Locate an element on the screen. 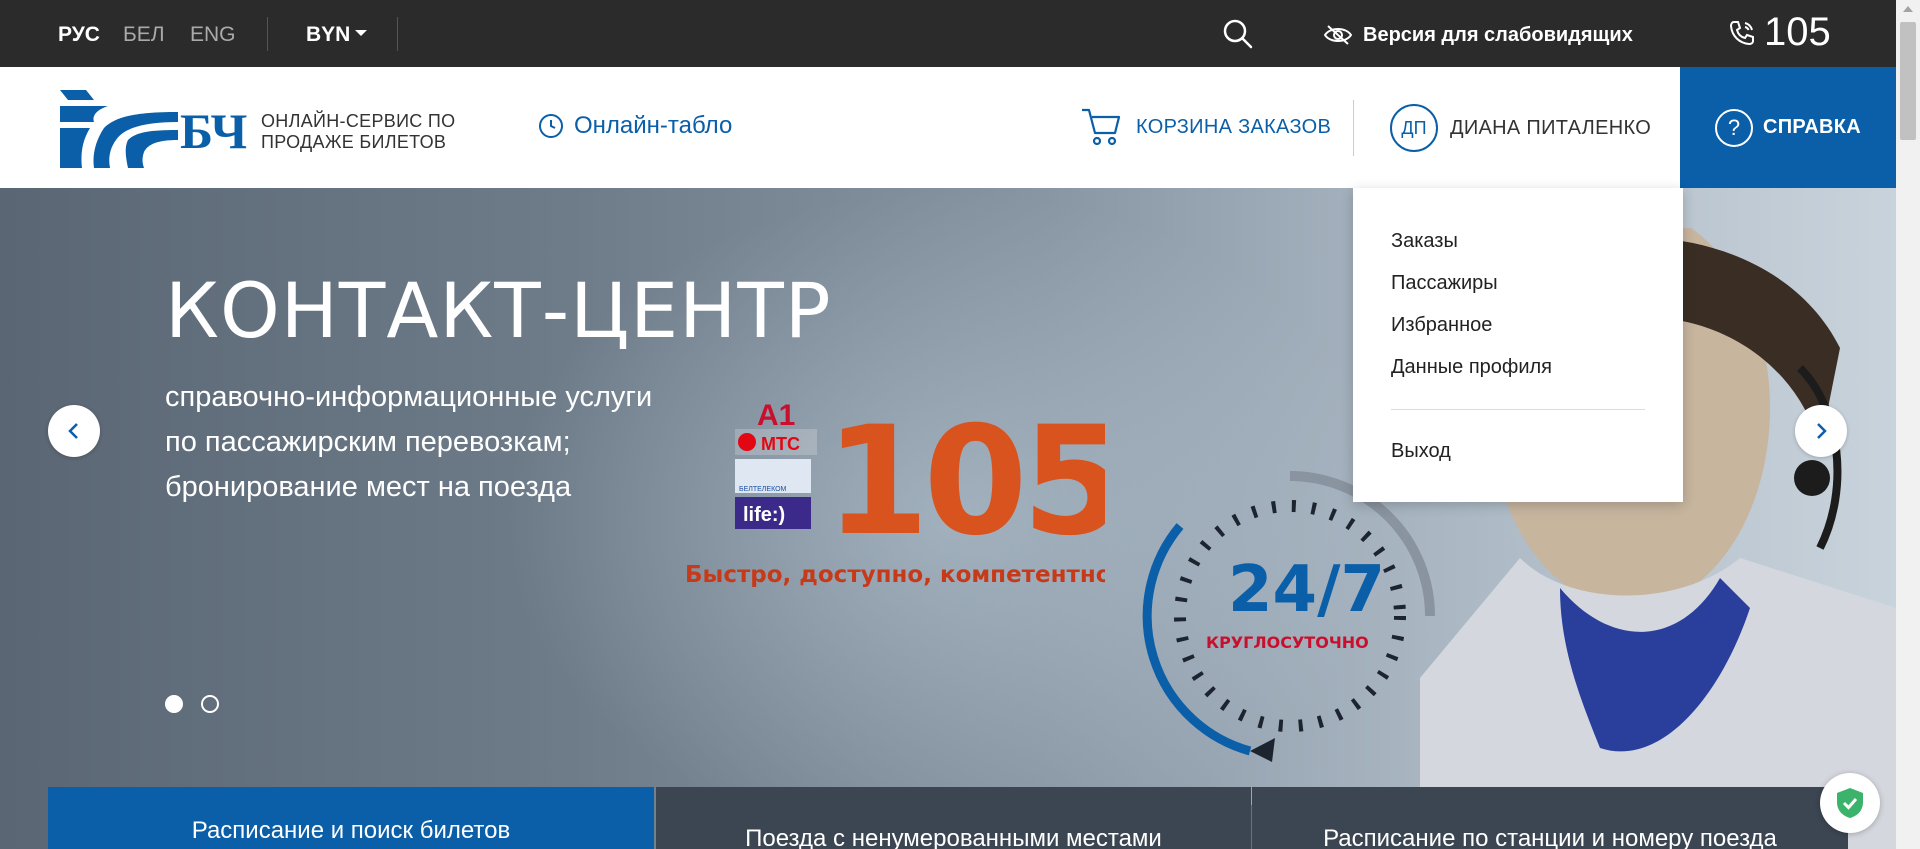 Image resolution: width=1920 pixels, height=849 pixels. hero-subtitle-line: справочно-информационные услуги is located at coordinates (409, 397).